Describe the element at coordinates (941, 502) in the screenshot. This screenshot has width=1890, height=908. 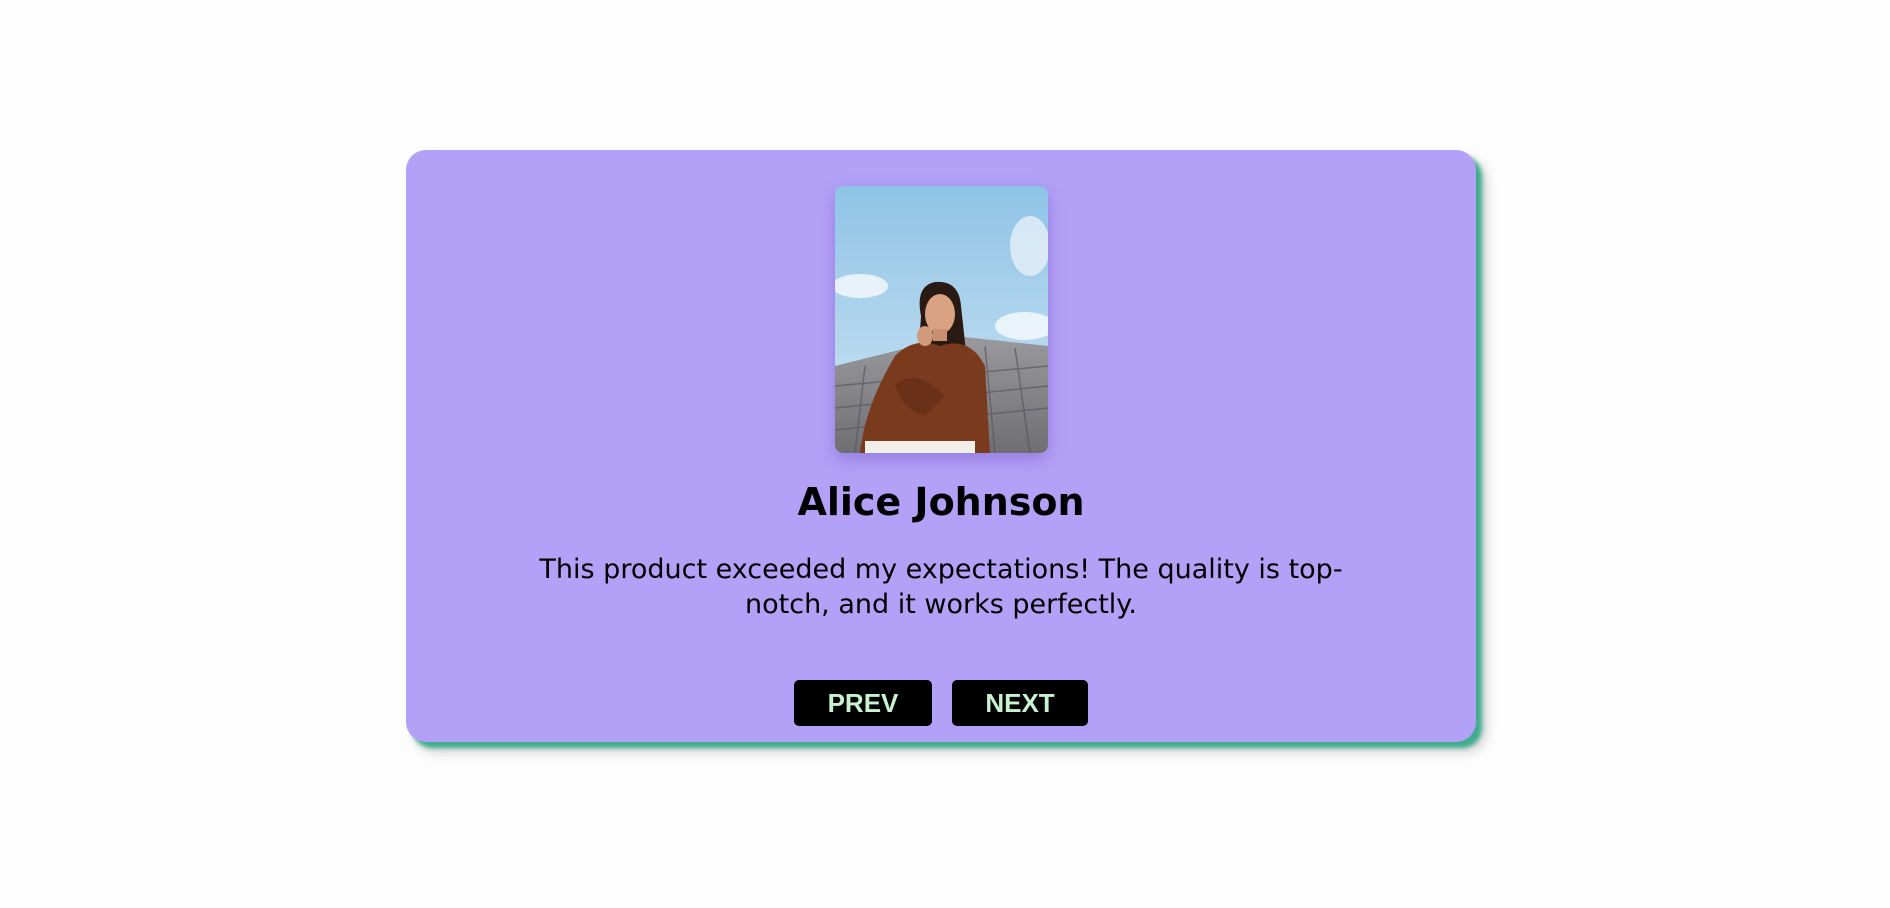
I see `testimonial-name: Alice Johnson` at that location.